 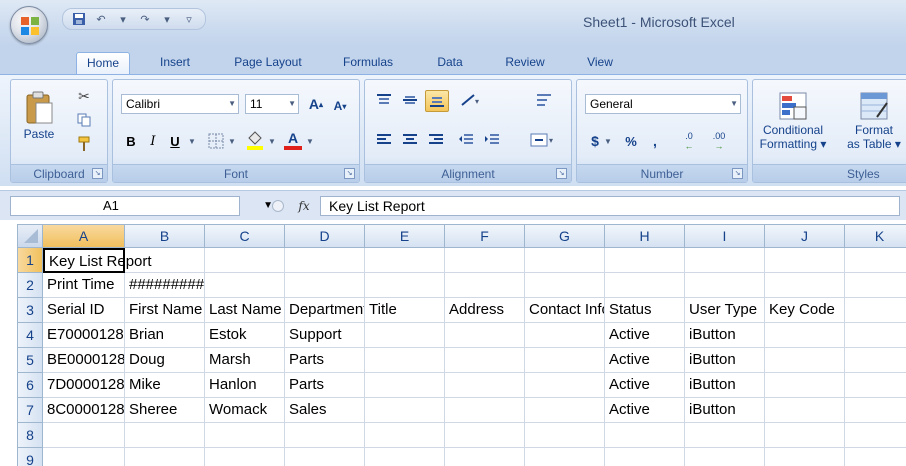 What do you see at coordinates (544, 100) in the screenshot?
I see `wrap-text-icon` at bounding box center [544, 100].